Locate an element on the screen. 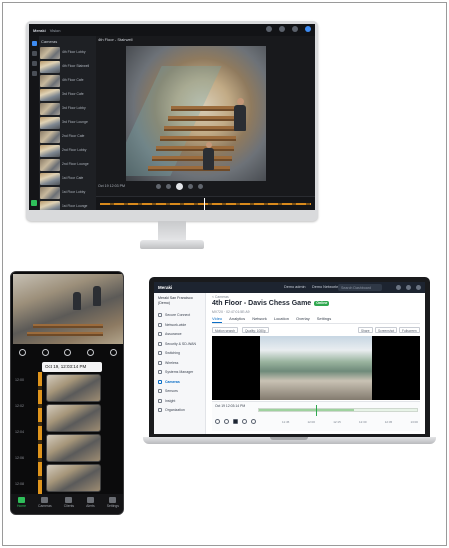 The width and height of the screenshot is (449, 548). search-input: Search Dashboard is located at coordinates (360, 287).